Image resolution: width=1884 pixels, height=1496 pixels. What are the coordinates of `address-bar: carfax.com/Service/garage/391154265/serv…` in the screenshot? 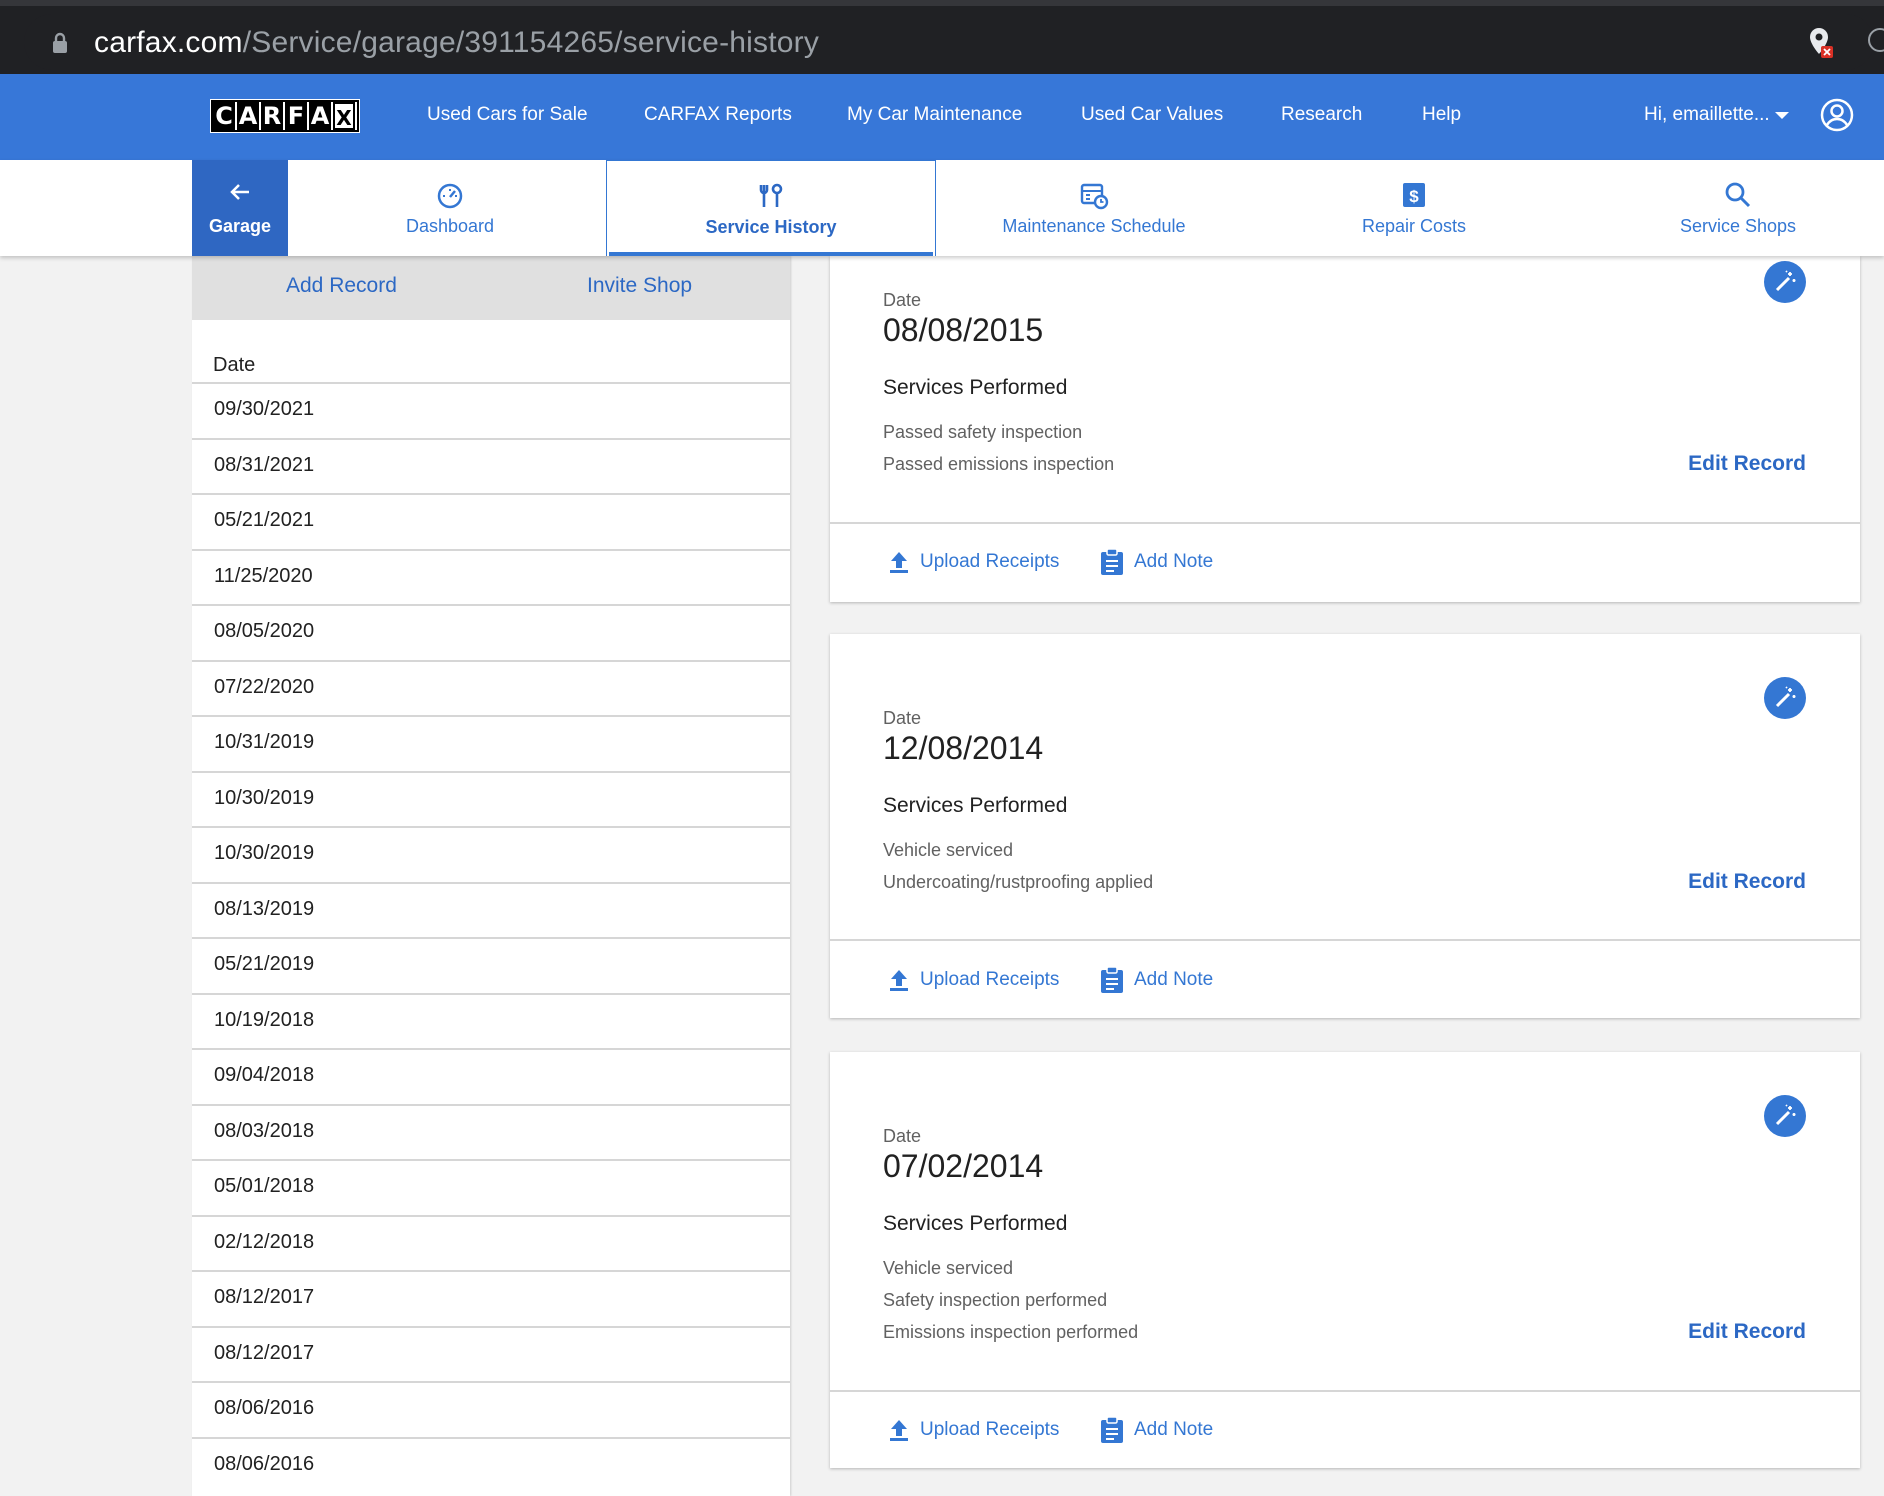 It's located at (949, 42).